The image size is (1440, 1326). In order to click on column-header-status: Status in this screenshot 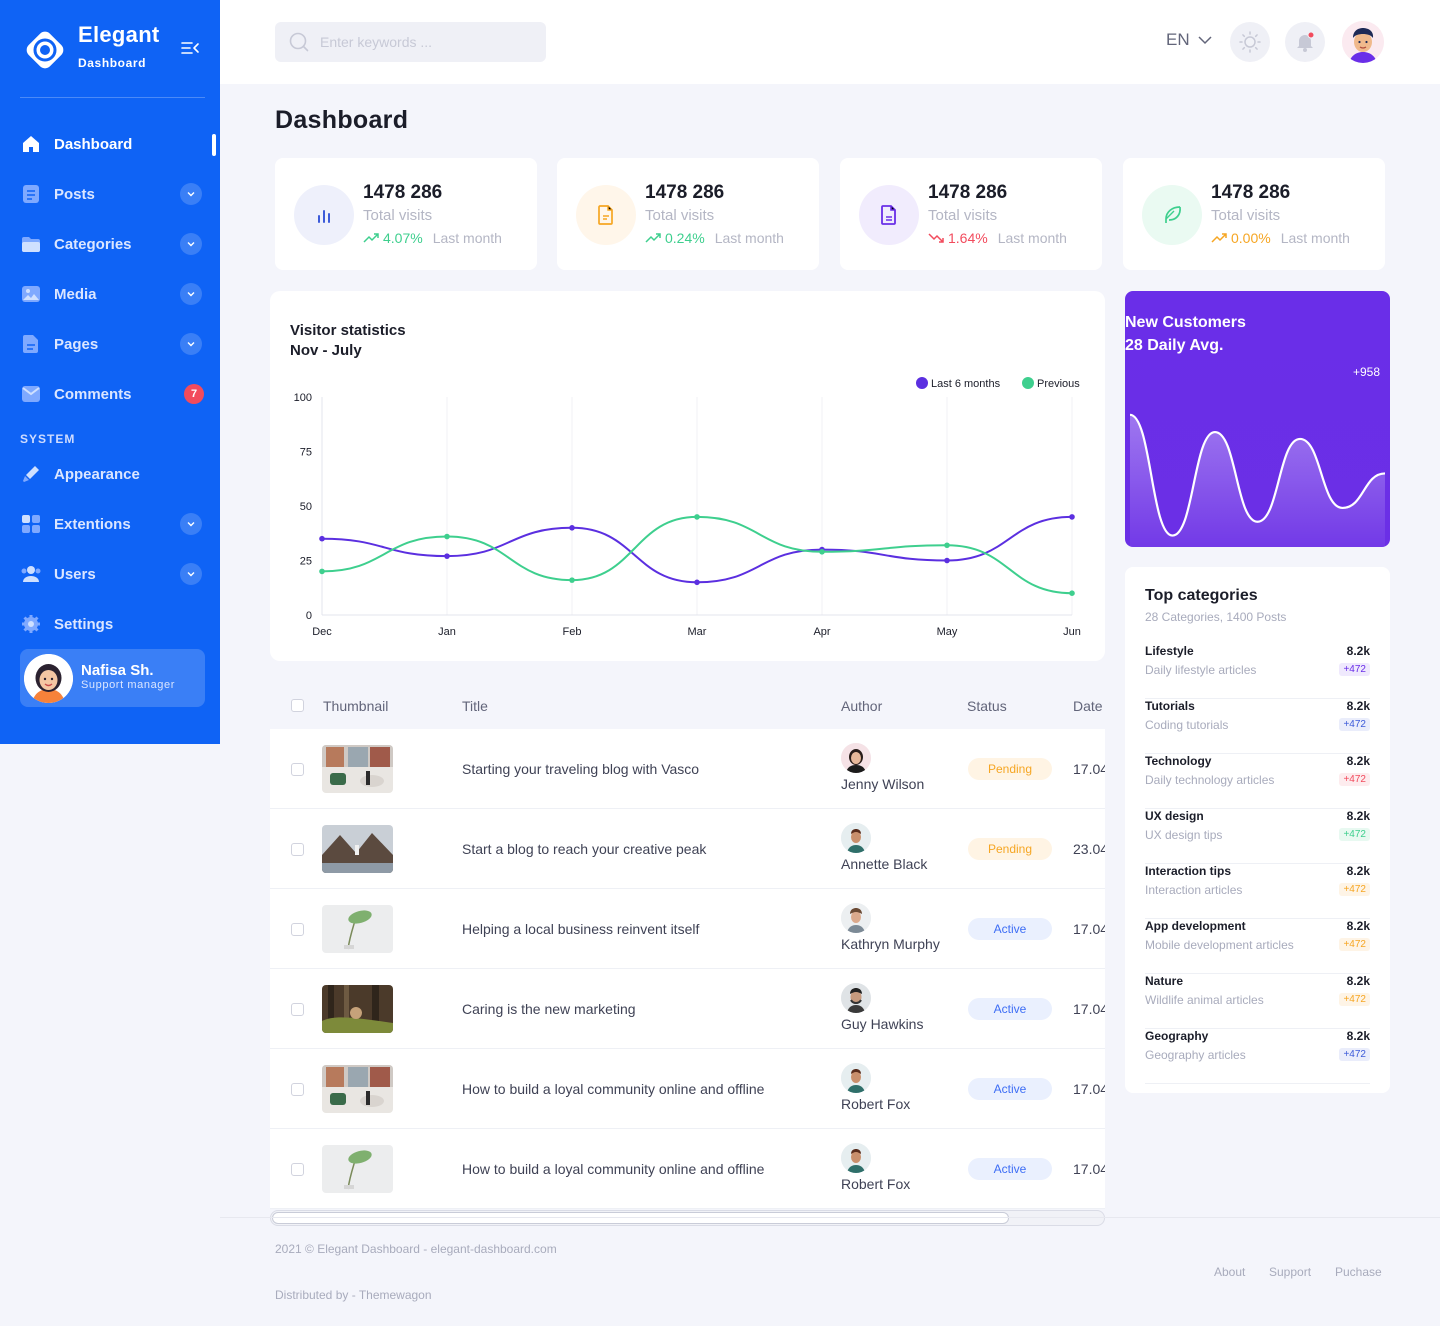, I will do `click(987, 706)`.